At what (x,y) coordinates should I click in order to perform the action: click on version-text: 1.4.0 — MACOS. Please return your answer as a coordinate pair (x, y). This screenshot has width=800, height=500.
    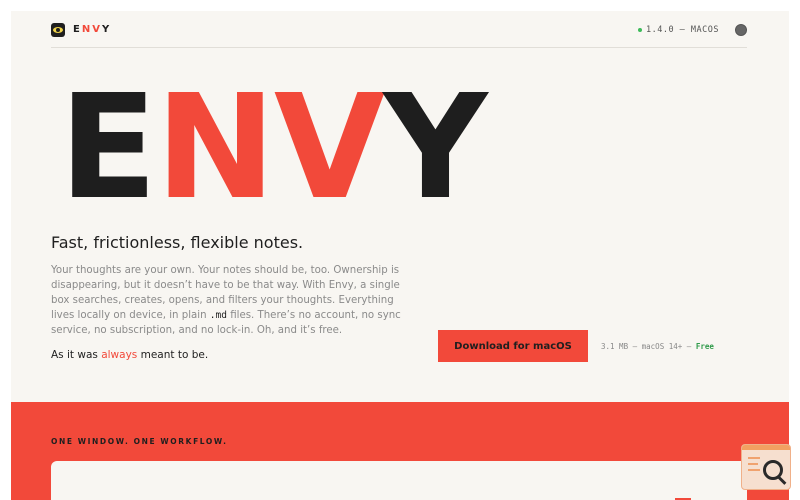
    Looking at the image, I should click on (682, 30).